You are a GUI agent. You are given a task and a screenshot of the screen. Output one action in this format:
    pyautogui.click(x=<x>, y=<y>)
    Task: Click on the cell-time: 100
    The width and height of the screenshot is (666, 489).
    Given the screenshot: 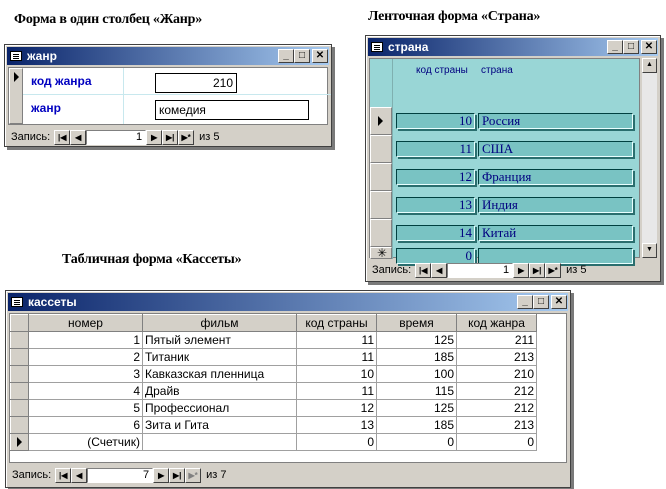 What is the action you would take?
    pyautogui.click(x=416, y=374)
    